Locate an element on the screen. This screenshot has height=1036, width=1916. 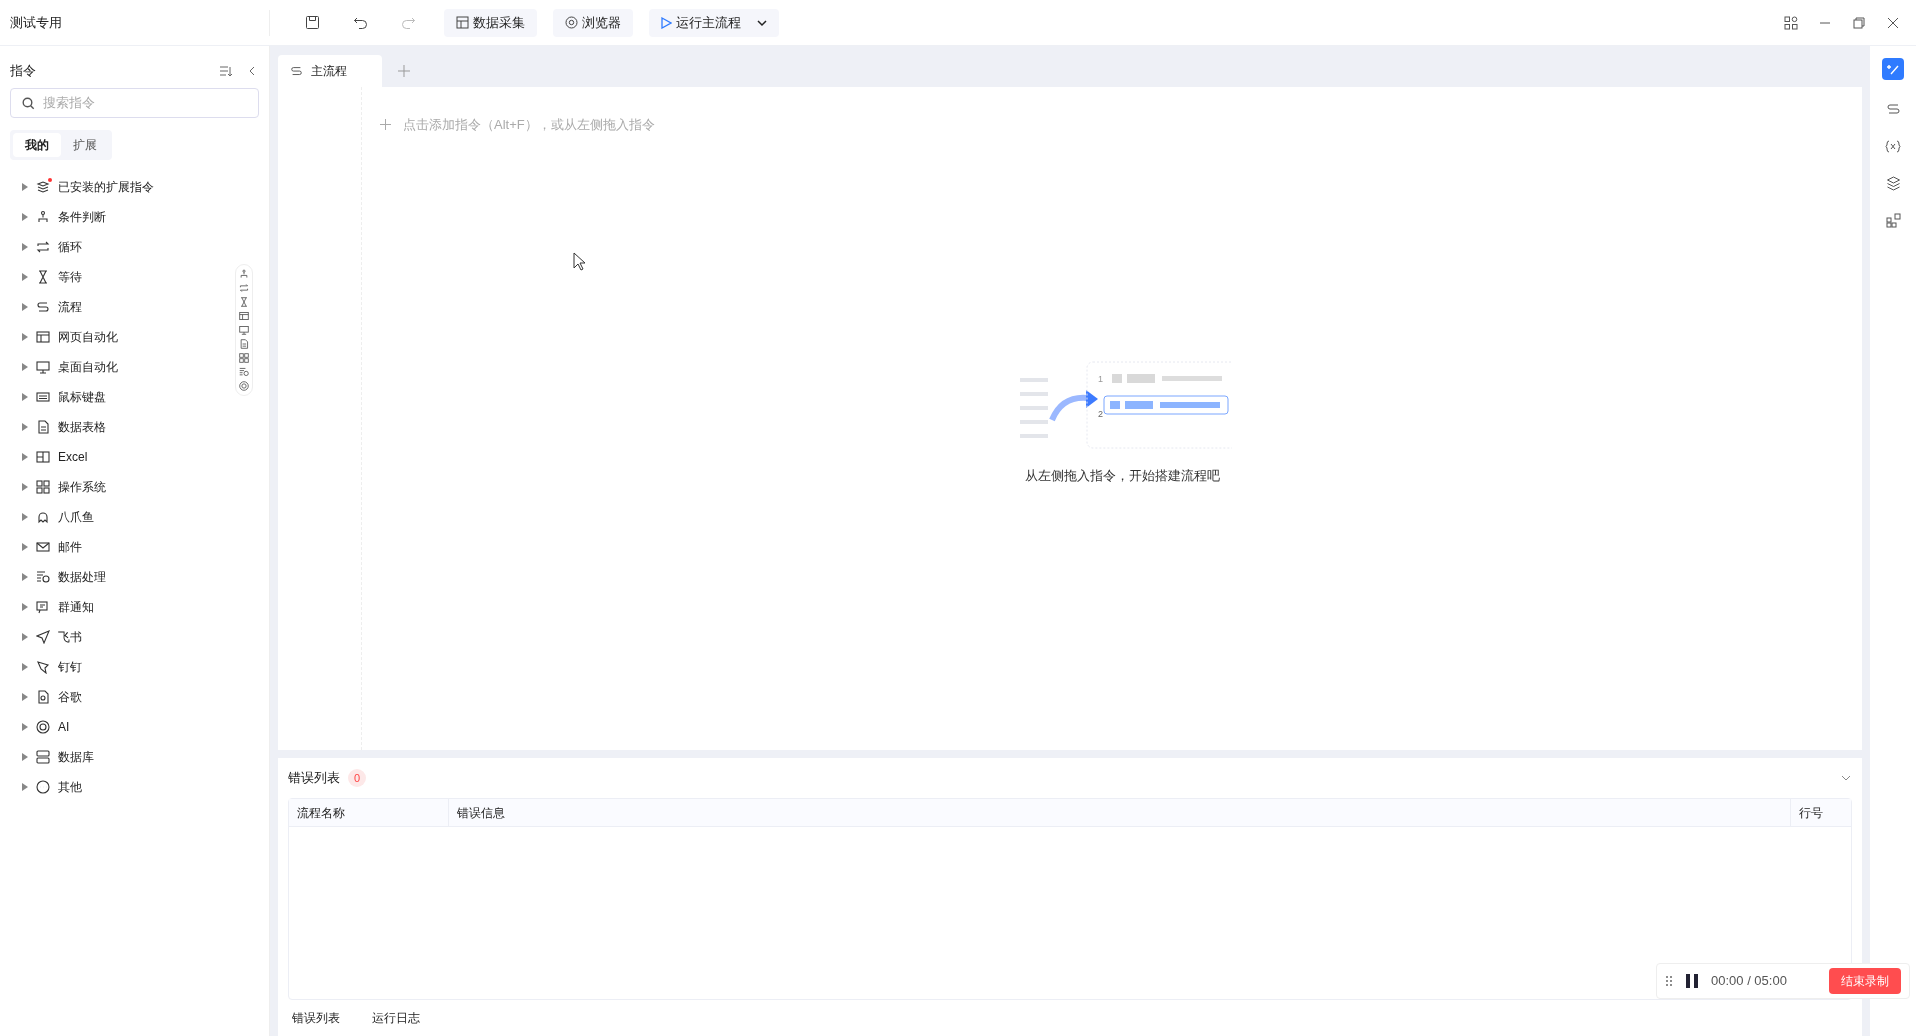
category-label: 条件判断 is located at coordinates (82, 217).